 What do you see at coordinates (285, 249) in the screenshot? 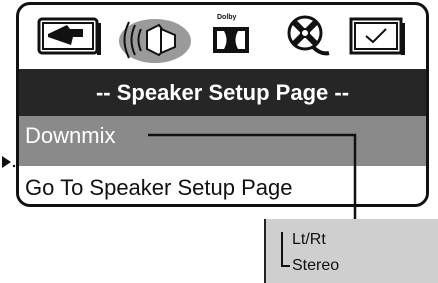
I see `popup-bracket` at bounding box center [285, 249].